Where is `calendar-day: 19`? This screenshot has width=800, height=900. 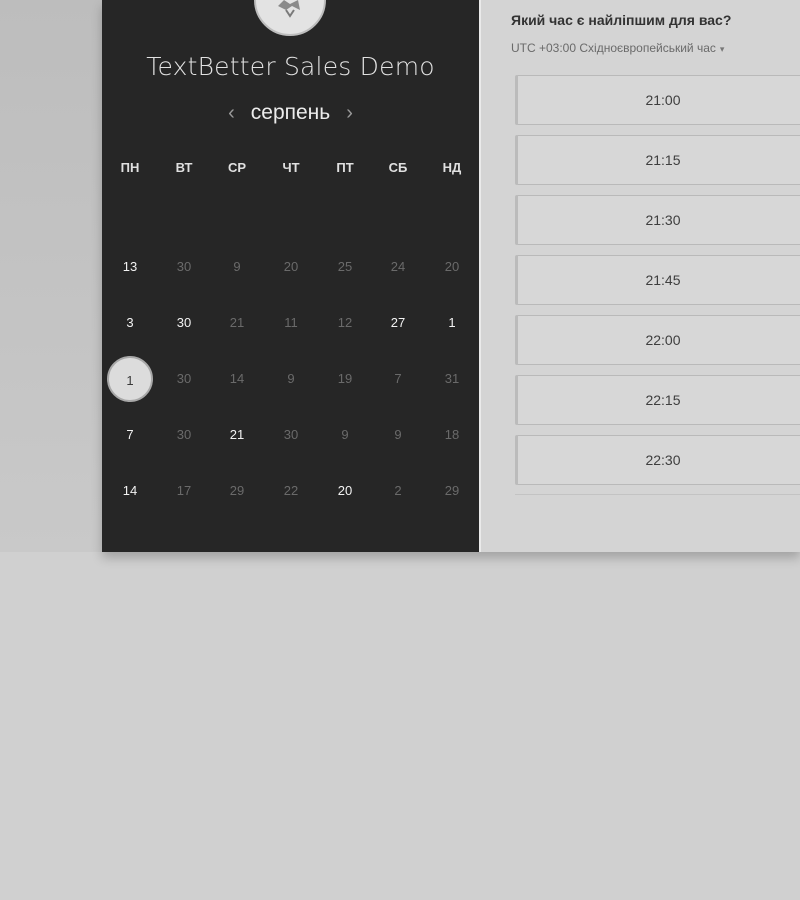 calendar-day: 19 is located at coordinates (345, 378).